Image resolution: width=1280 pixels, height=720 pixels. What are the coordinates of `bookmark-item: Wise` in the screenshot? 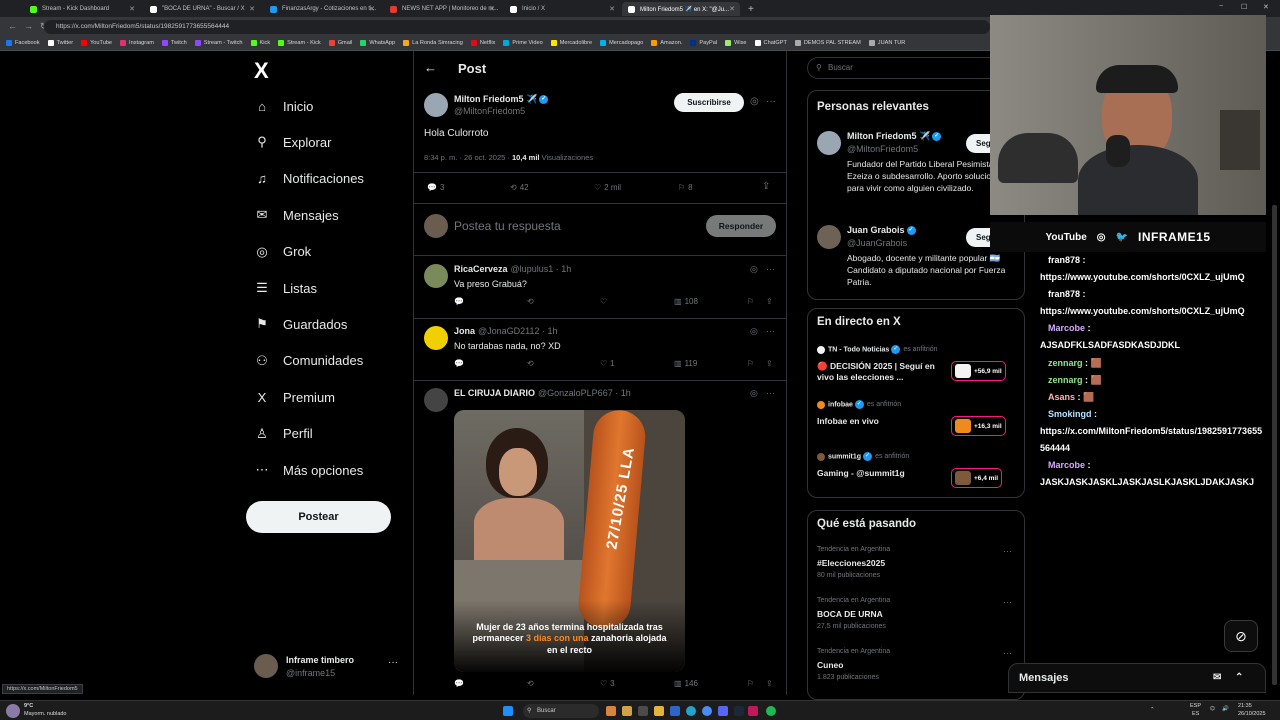 It's located at (736, 43).